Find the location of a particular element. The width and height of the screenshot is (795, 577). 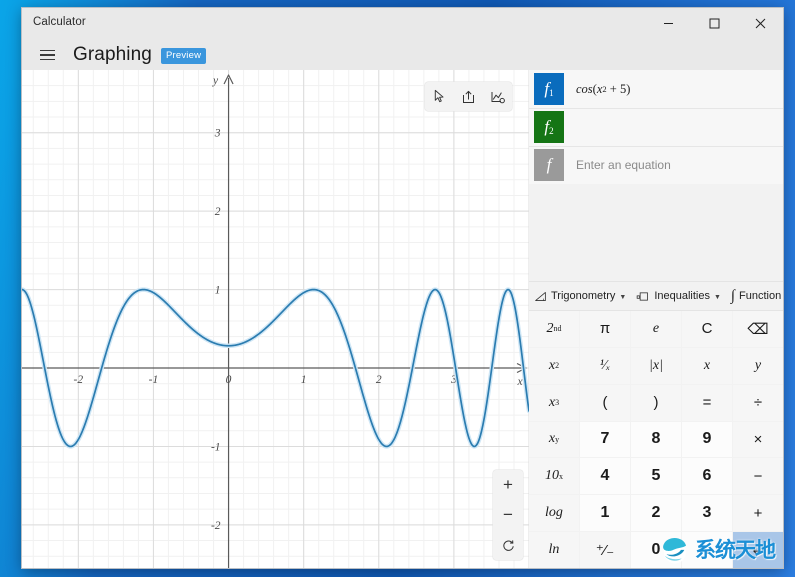

key-label: 2 is located at coordinates (550, 328).